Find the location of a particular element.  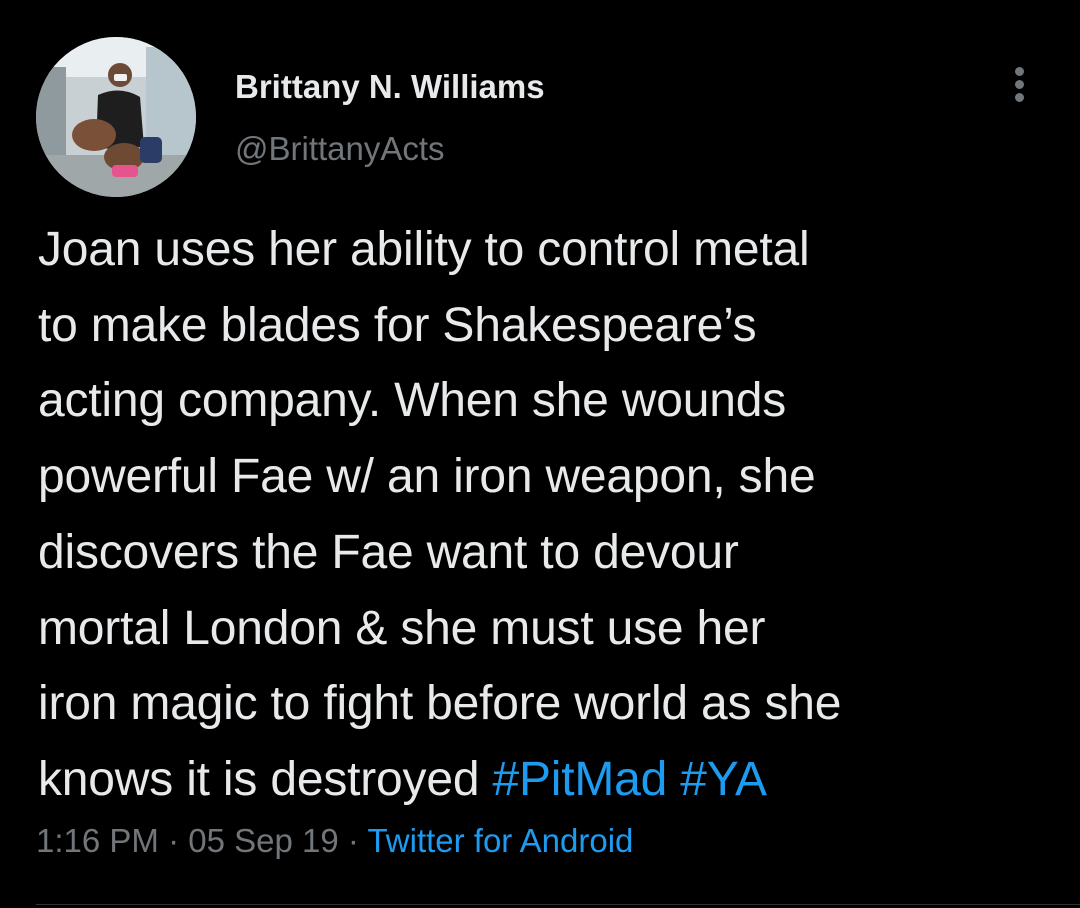

tweet-text-line: Joan uses her ability to control metal is located at coordinates (424, 249).